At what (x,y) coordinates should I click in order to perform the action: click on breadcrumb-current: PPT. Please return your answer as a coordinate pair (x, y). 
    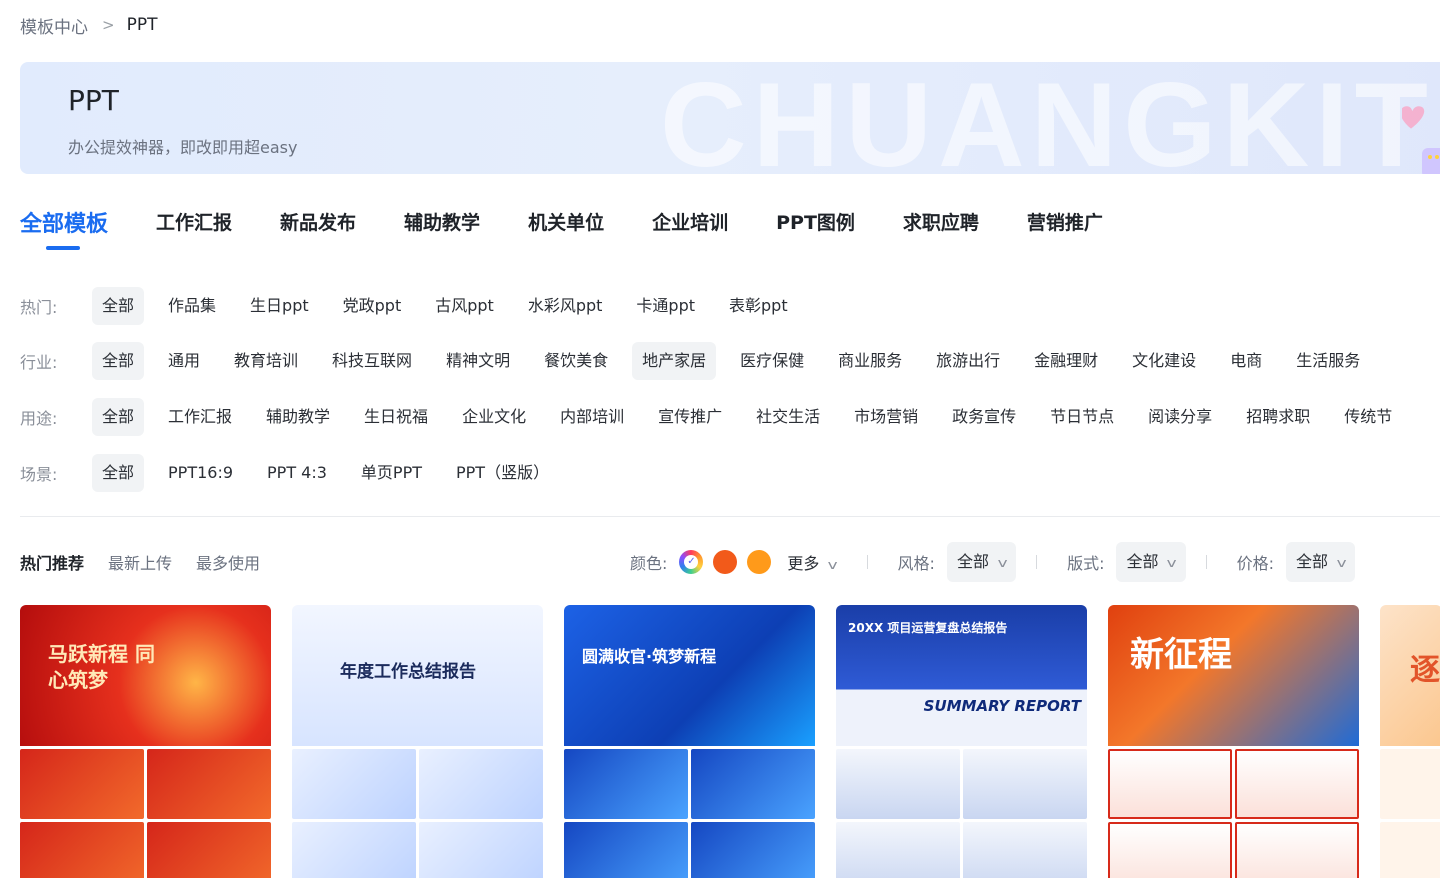
    Looking at the image, I should click on (142, 25).